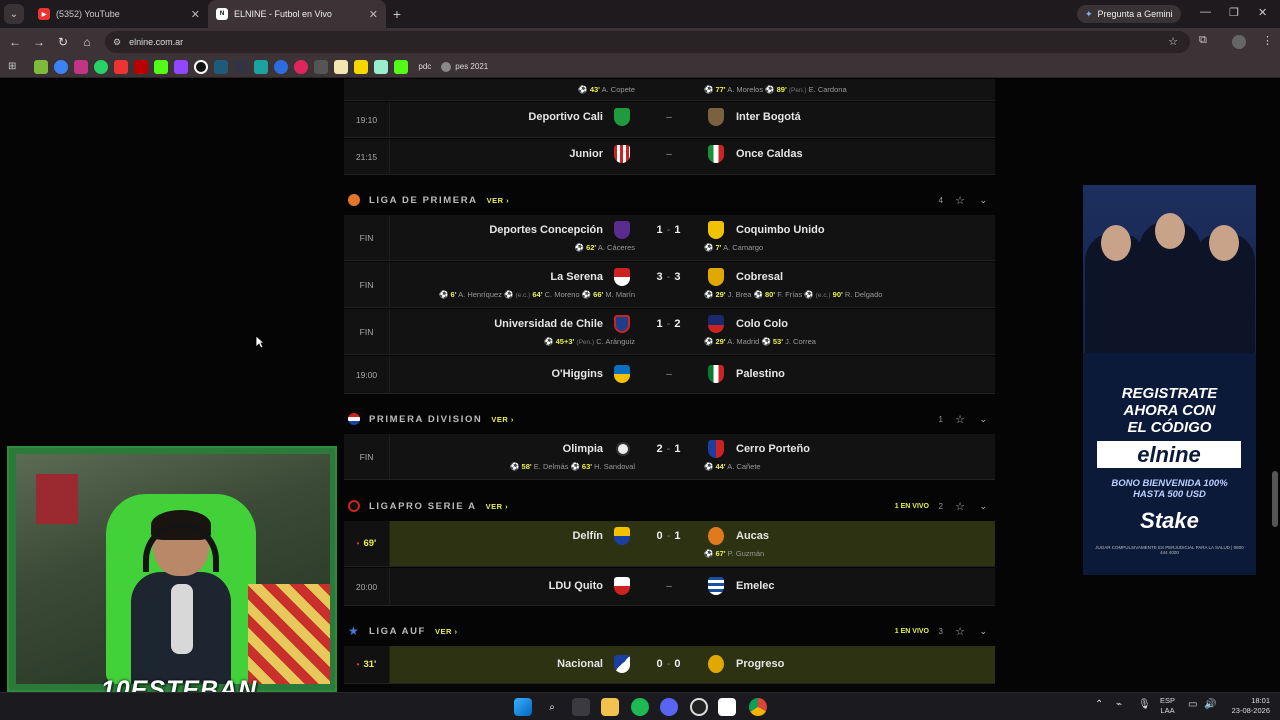 This screenshot has width=1280, height=720. What do you see at coordinates (1210, 704) in the screenshot?
I see `volume-icon: 🔊` at bounding box center [1210, 704].